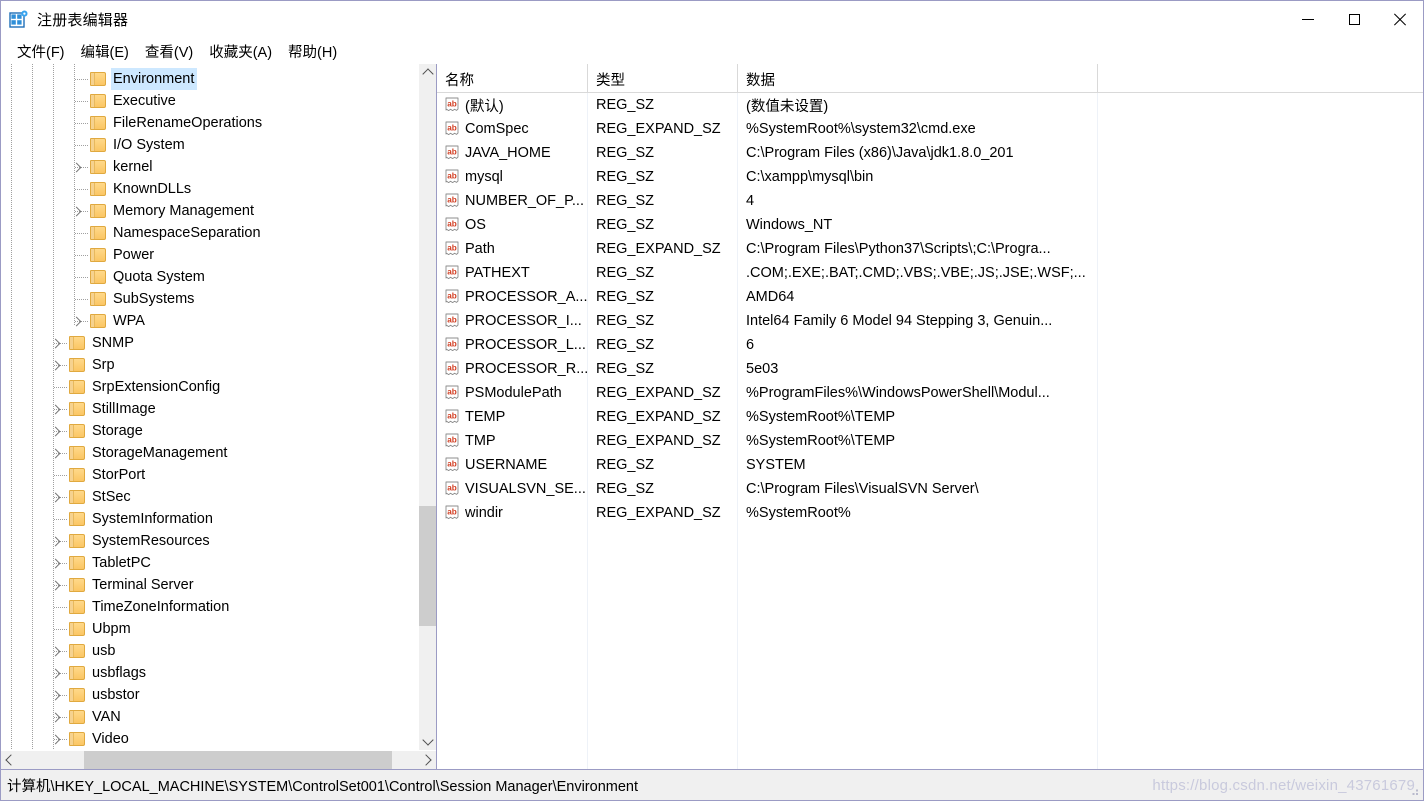 The image size is (1424, 801). What do you see at coordinates (103, 365) in the screenshot?
I see `tree-item-label: Srp` at bounding box center [103, 365].